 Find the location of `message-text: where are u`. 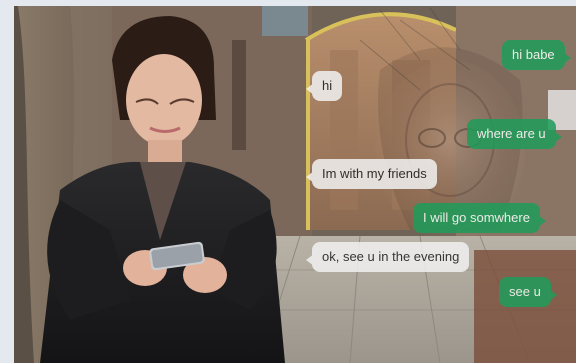

message-text: where are u is located at coordinates (511, 133).